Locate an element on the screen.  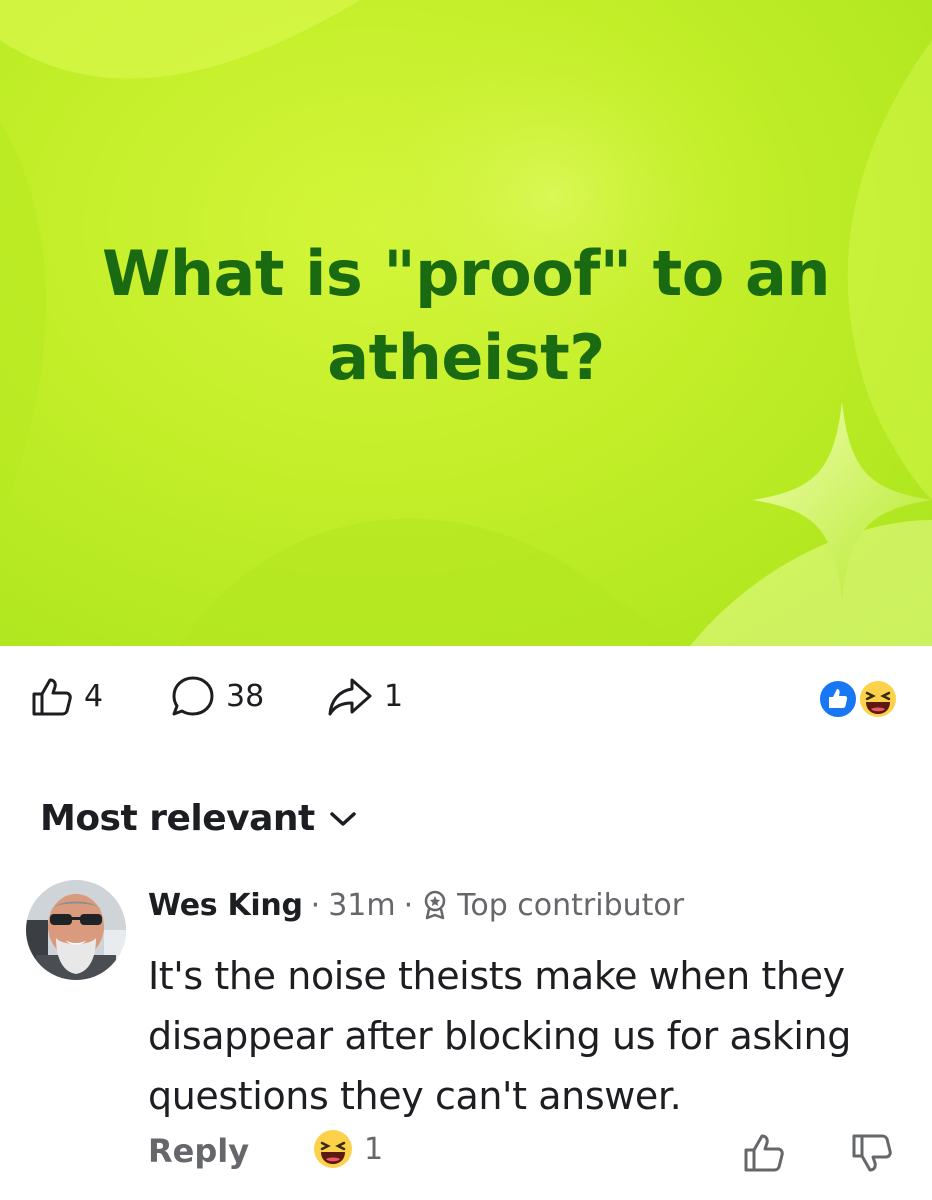
share-count: 1 is located at coordinates (394, 696).